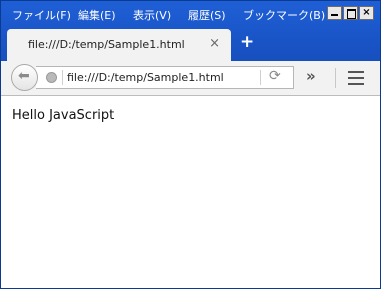 The width and height of the screenshot is (381, 289). I want to click on window-controls: ×, so click(350, 13).